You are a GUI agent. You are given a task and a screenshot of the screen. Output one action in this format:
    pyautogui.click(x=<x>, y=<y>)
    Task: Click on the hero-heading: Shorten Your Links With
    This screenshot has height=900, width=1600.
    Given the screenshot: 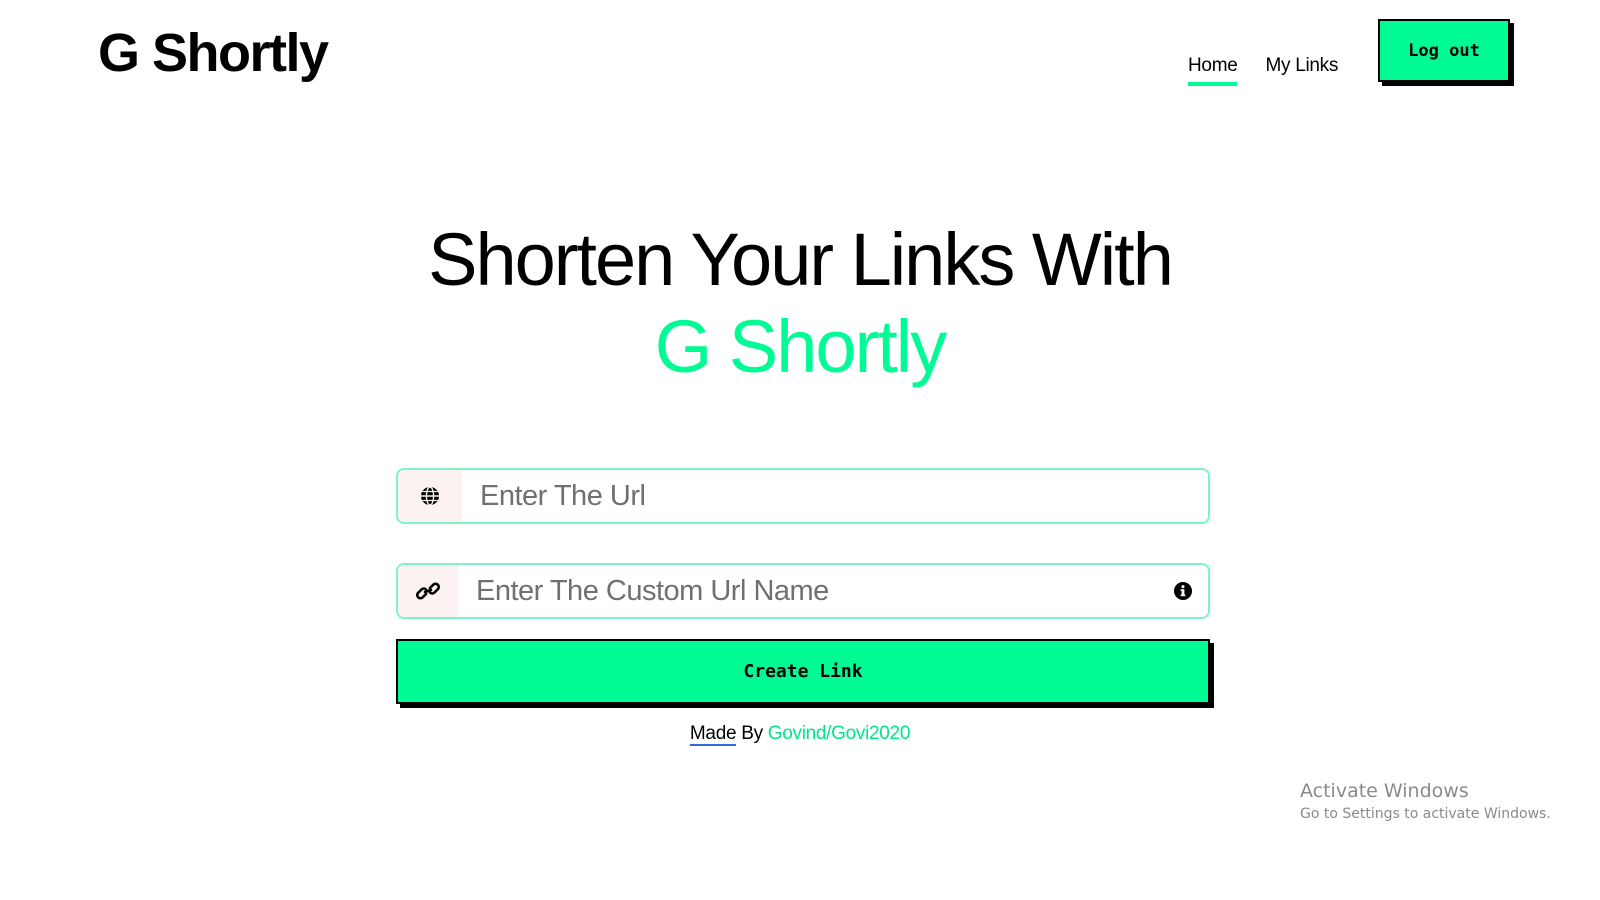 What is the action you would take?
    pyautogui.click(x=801, y=259)
    